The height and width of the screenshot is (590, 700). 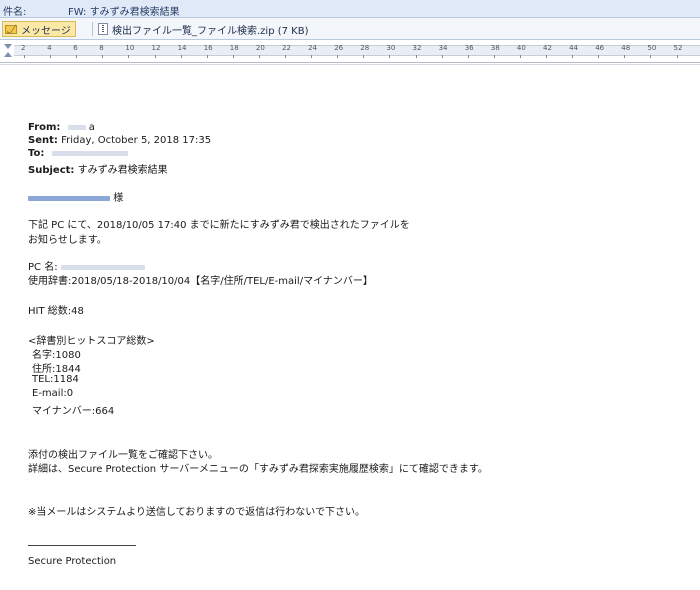 I want to click on zip-file-icon, so click(x=103, y=29).